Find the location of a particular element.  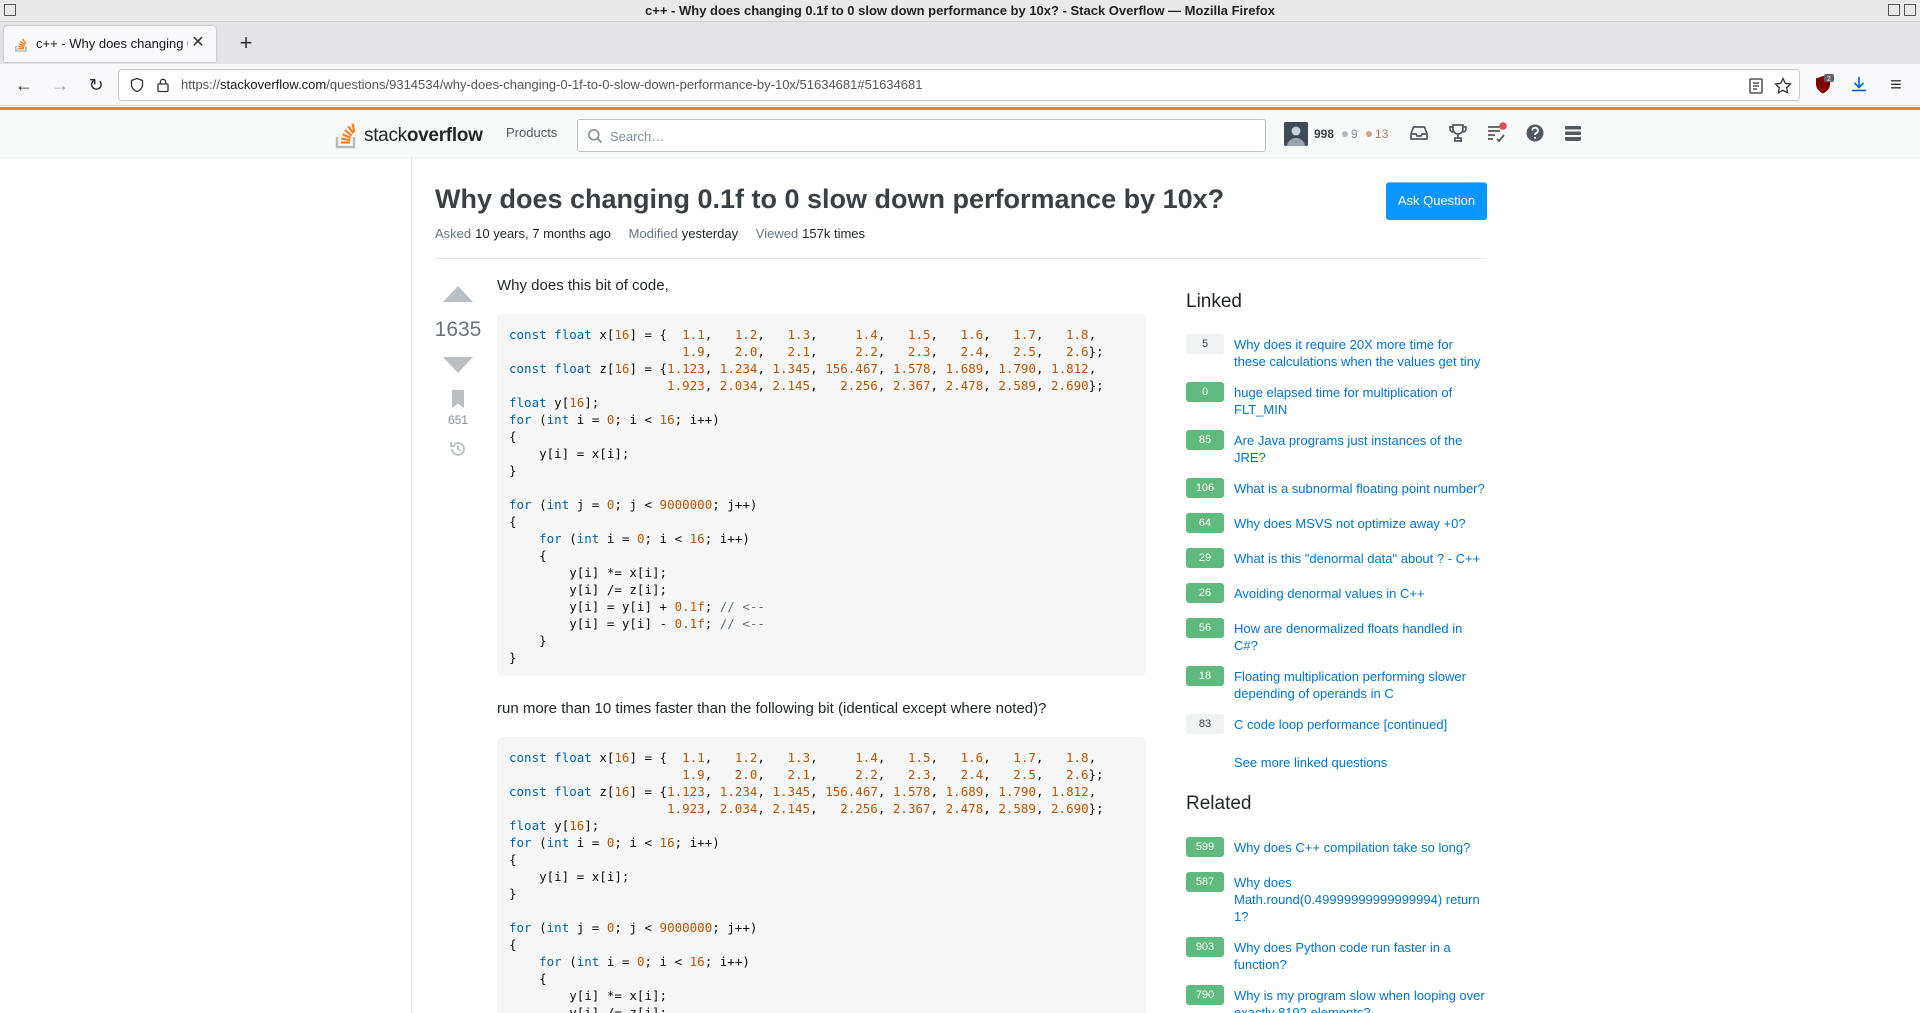

avatar is located at coordinates (1296, 134).